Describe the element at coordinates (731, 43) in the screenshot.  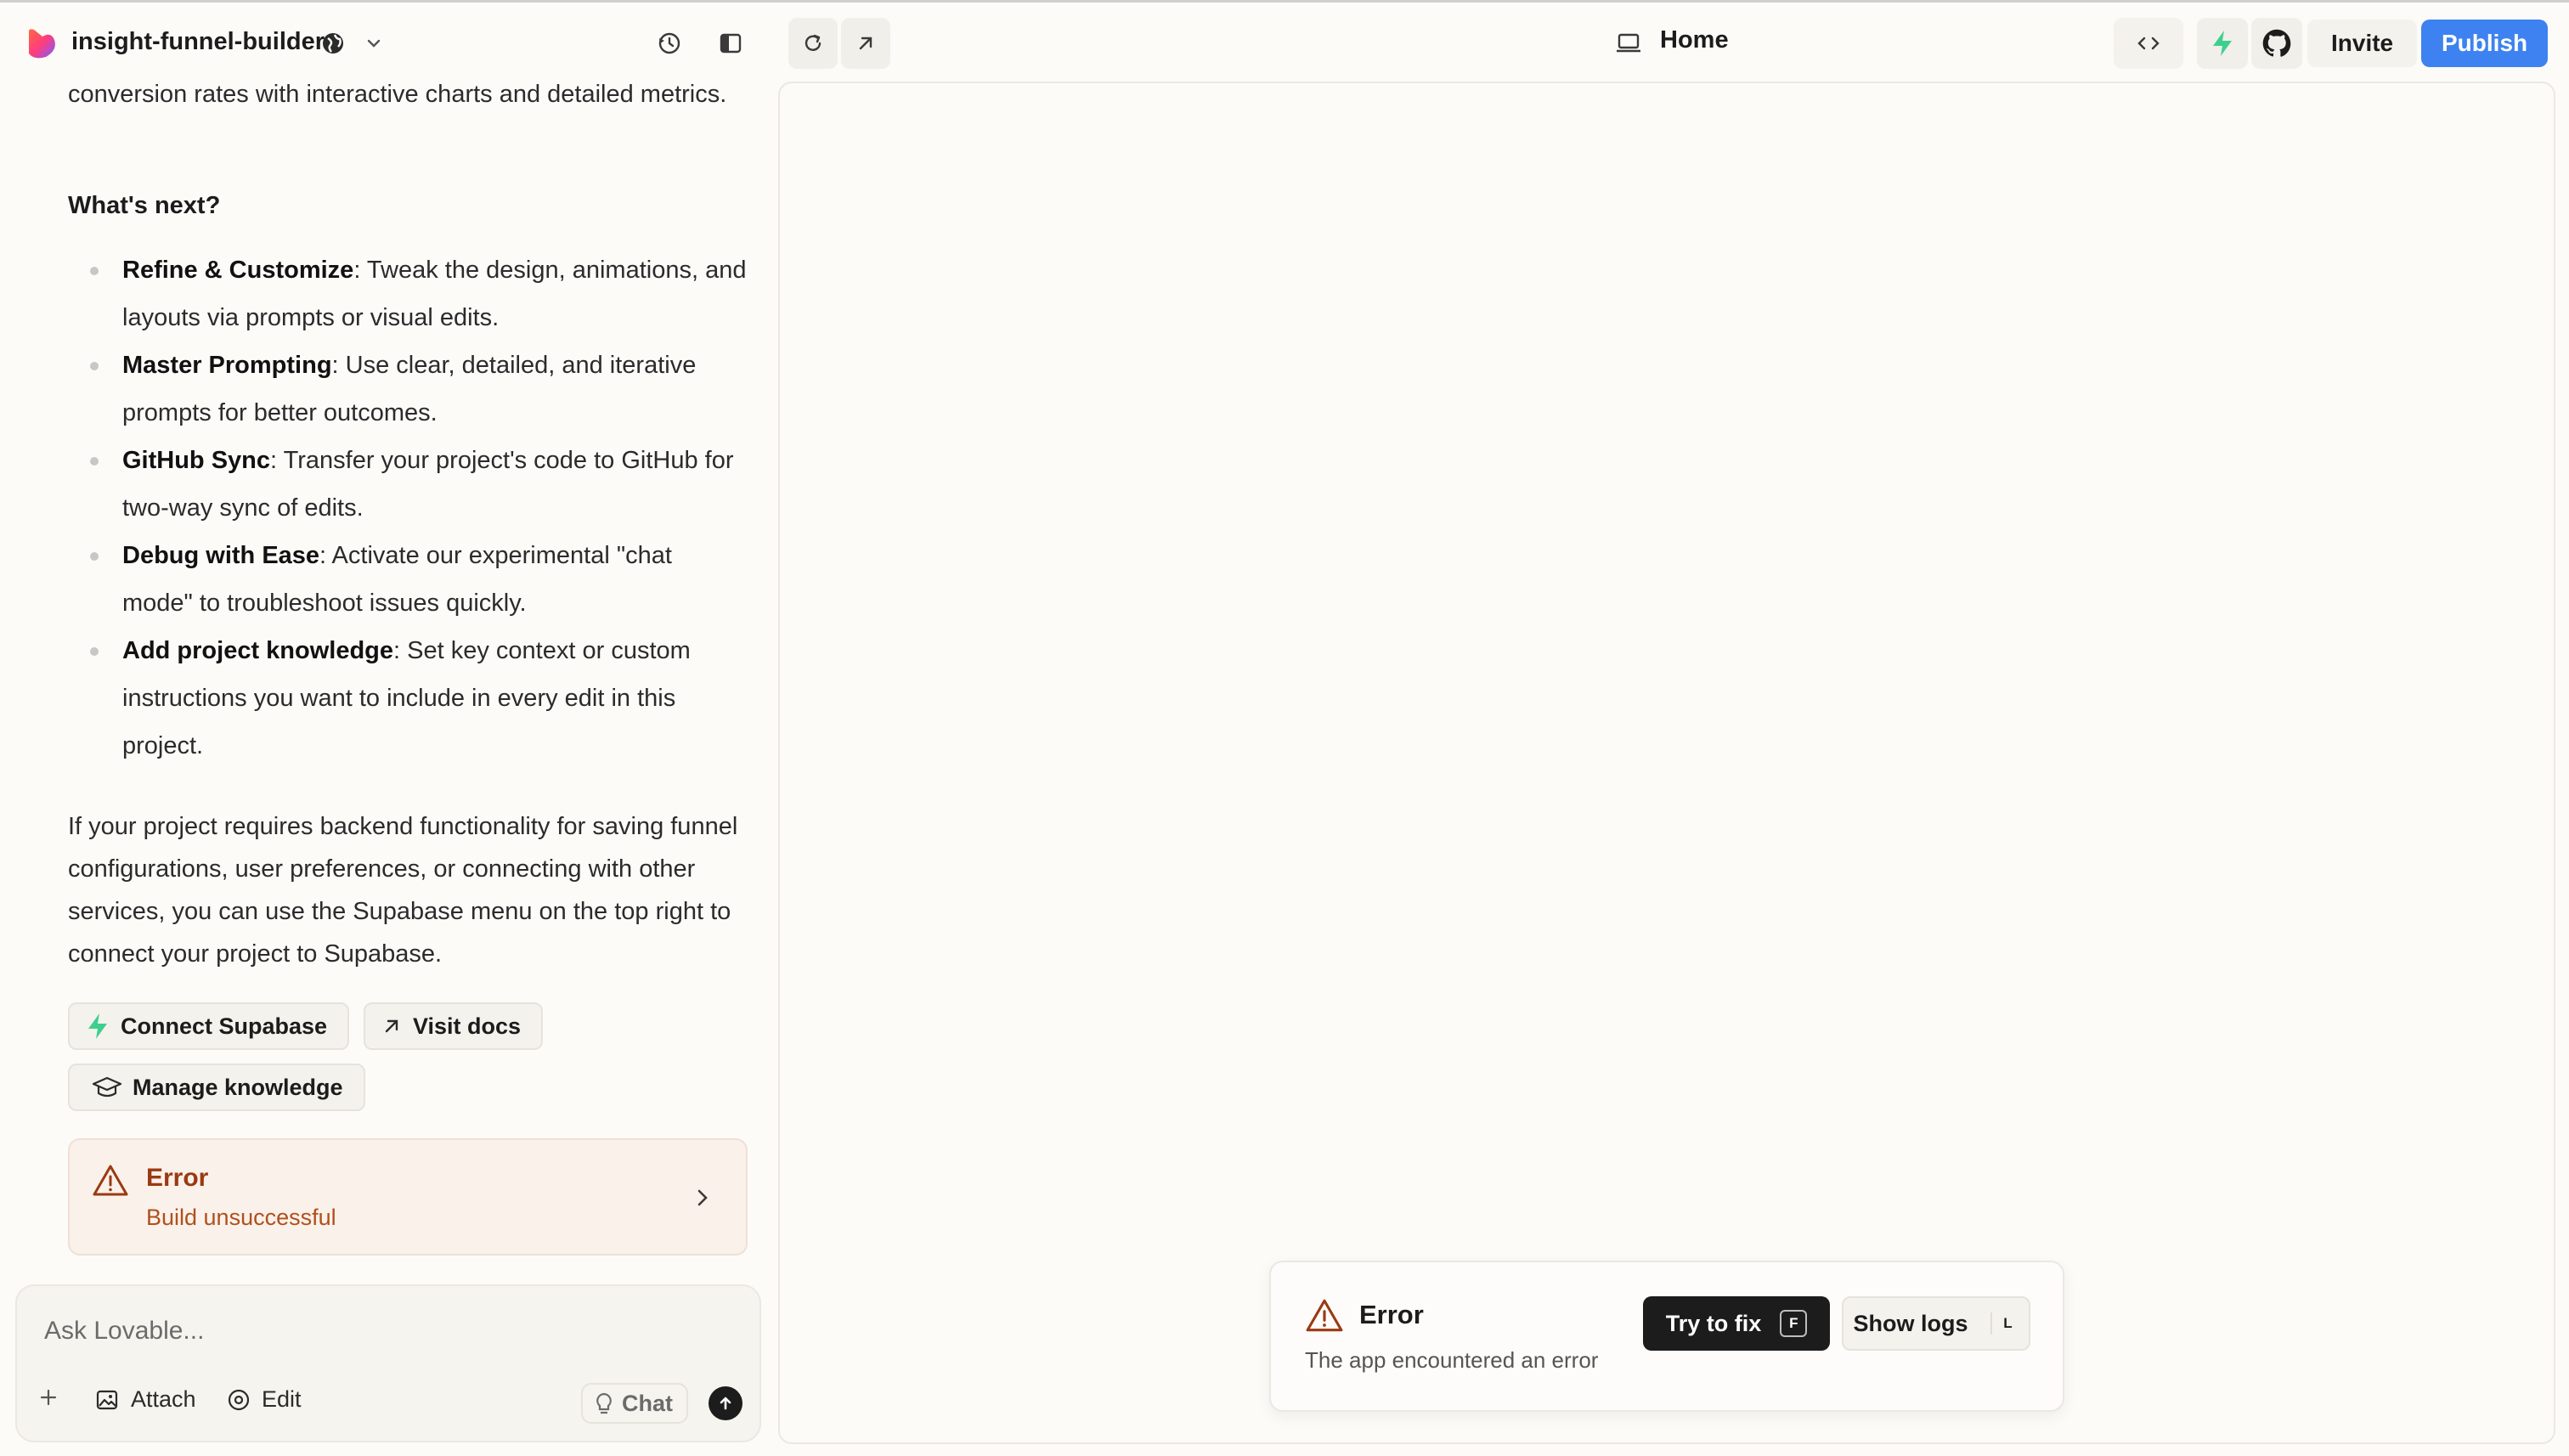
I see `sidebar-toggle-icon` at that location.